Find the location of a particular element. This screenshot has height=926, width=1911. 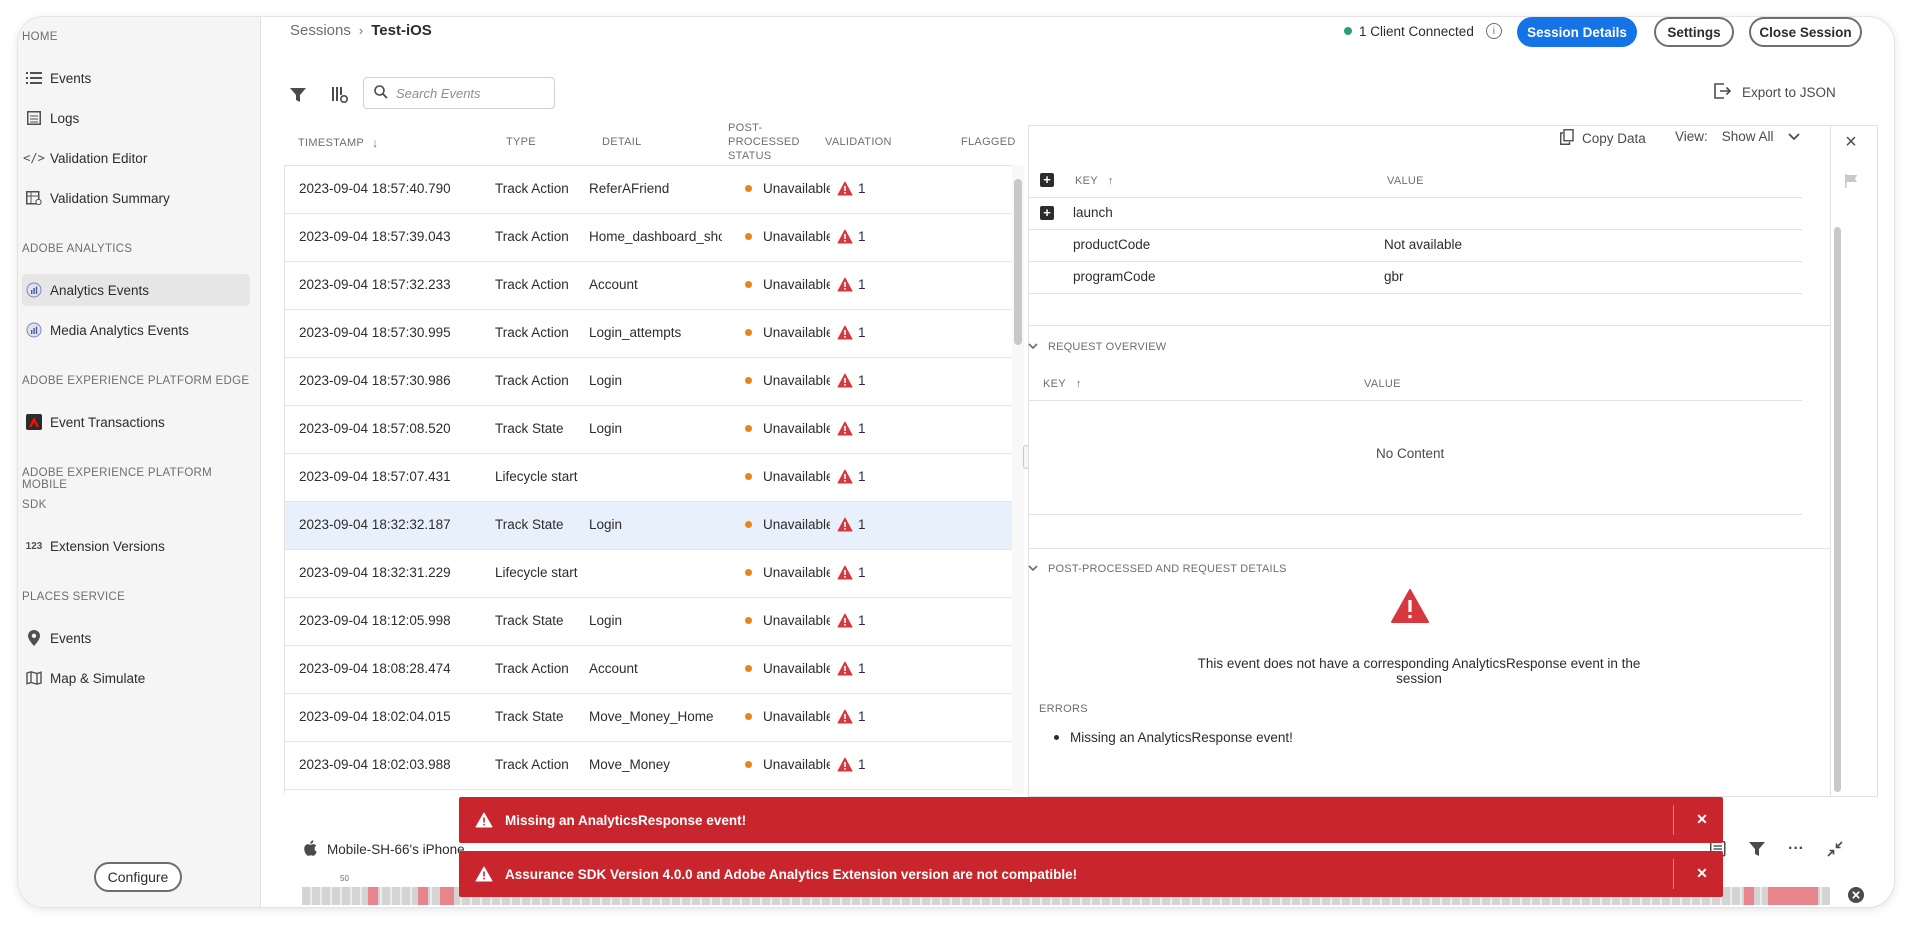

alert-icon is located at coordinates (484, 874).